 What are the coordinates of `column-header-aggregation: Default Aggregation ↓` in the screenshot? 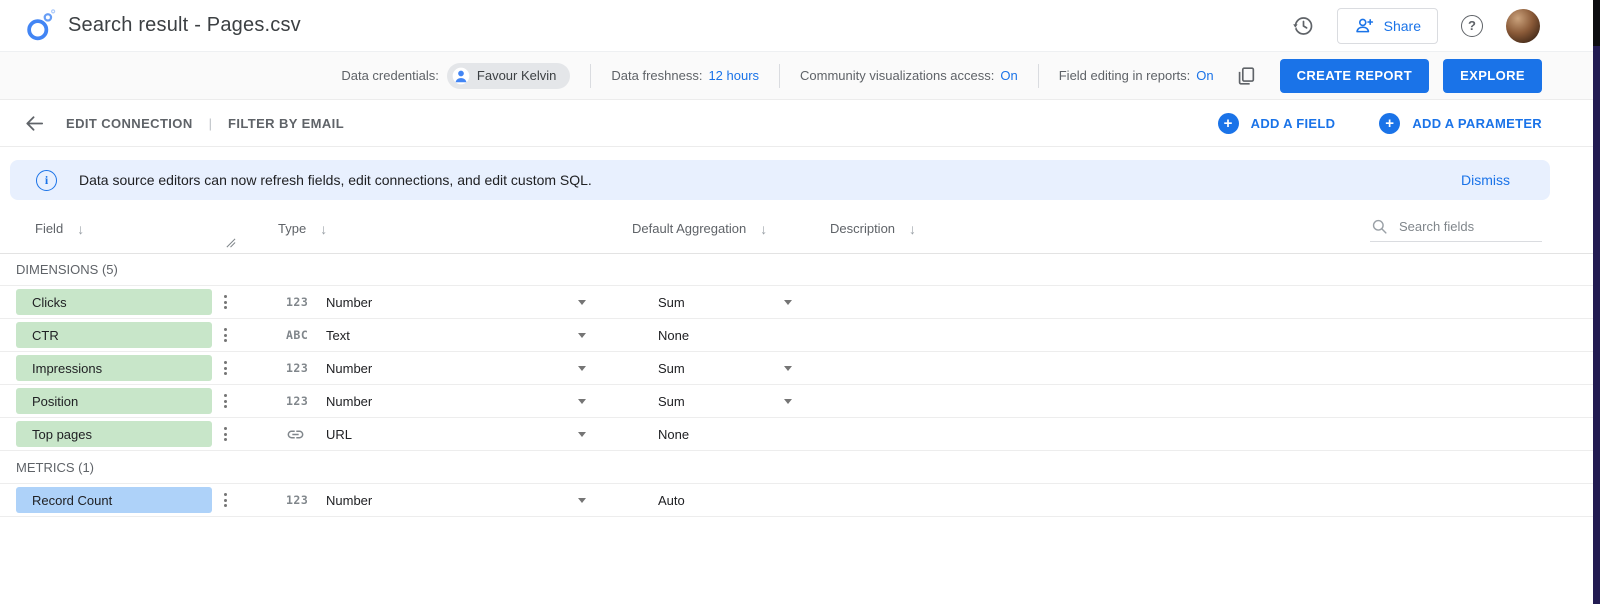 It's located at (700, 229).